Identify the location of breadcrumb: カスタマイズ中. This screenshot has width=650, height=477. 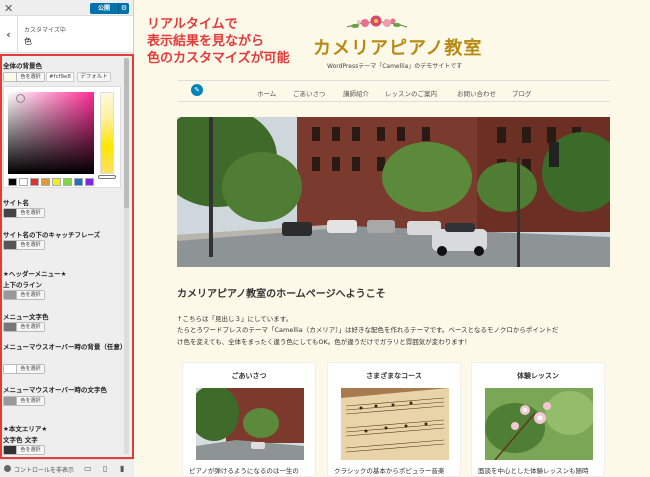
(45, 30).